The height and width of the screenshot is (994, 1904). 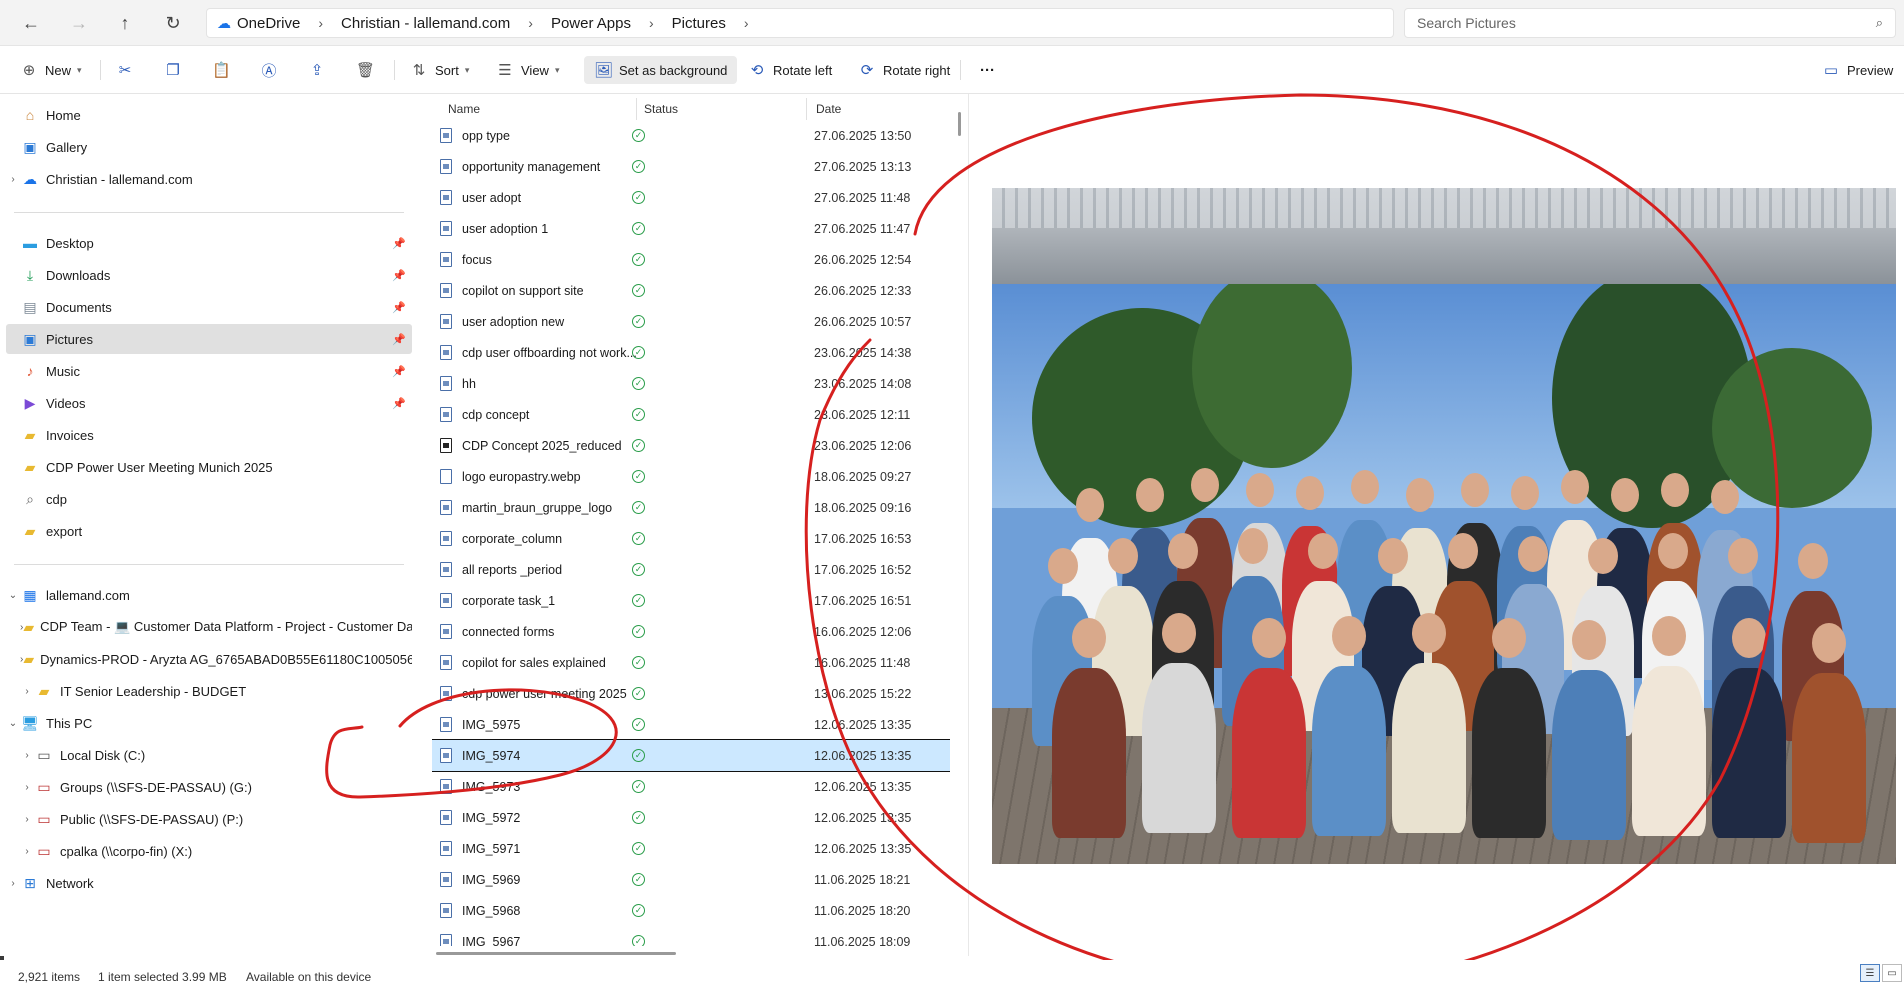 I want to click on column-header-status: Status, so click(x=661, y=109).